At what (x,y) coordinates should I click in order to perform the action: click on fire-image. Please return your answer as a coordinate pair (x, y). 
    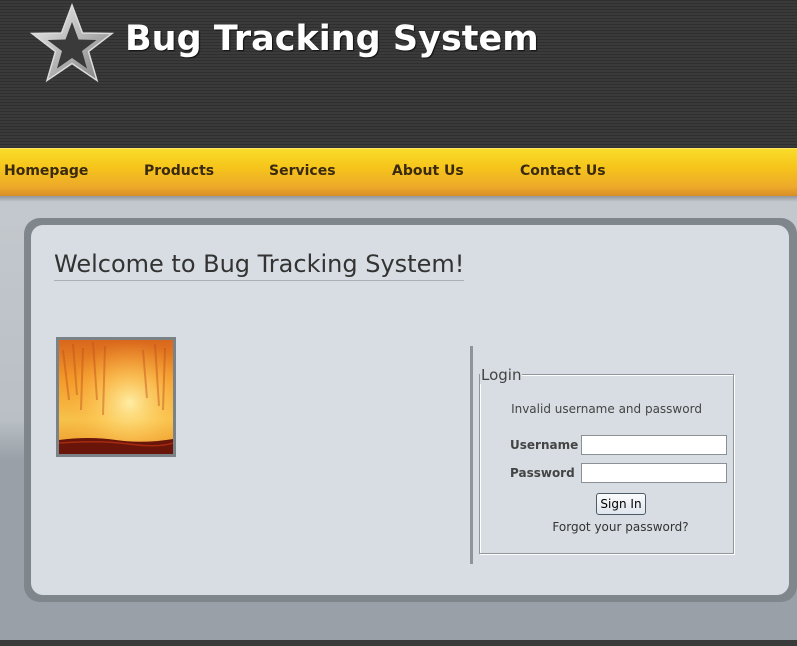
    Looking at the image, I should click on (116, 397).